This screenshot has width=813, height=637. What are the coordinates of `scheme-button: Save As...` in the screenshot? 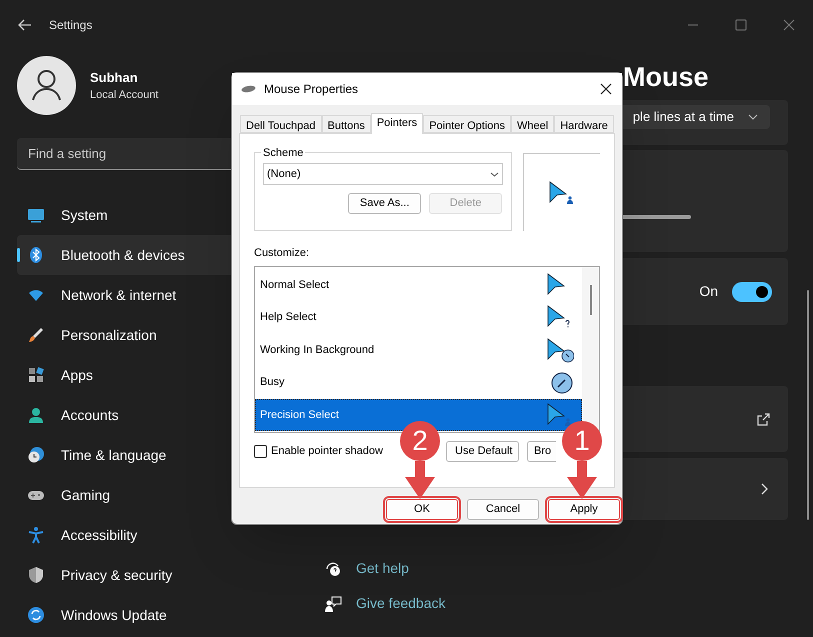 It's located at (385, 203).